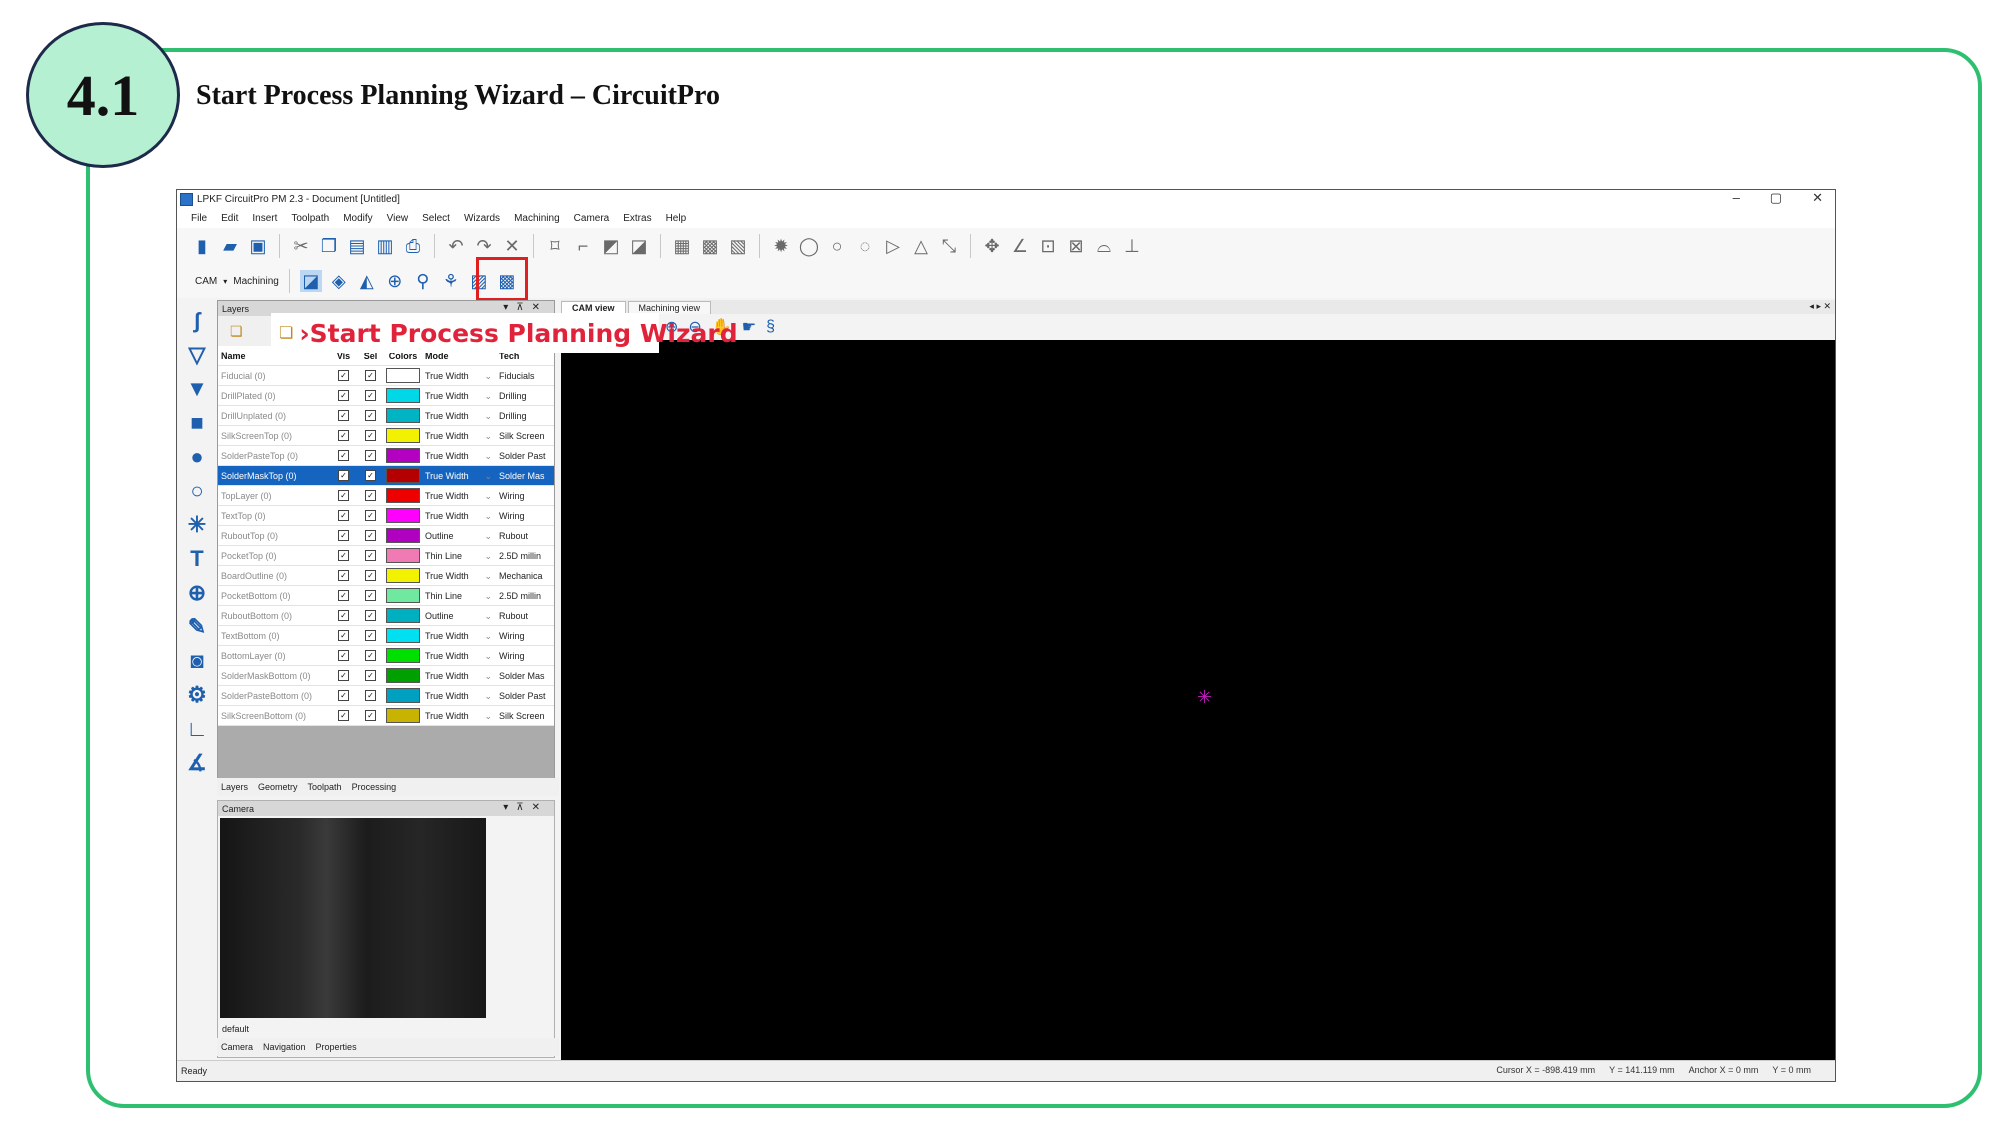 The height and width of the screenshot is (1125, 2000). What do you see at coordinates (710, 246) in the screenshot?
I see `distribute-icon: ▩` at bounding box center [710, 246].